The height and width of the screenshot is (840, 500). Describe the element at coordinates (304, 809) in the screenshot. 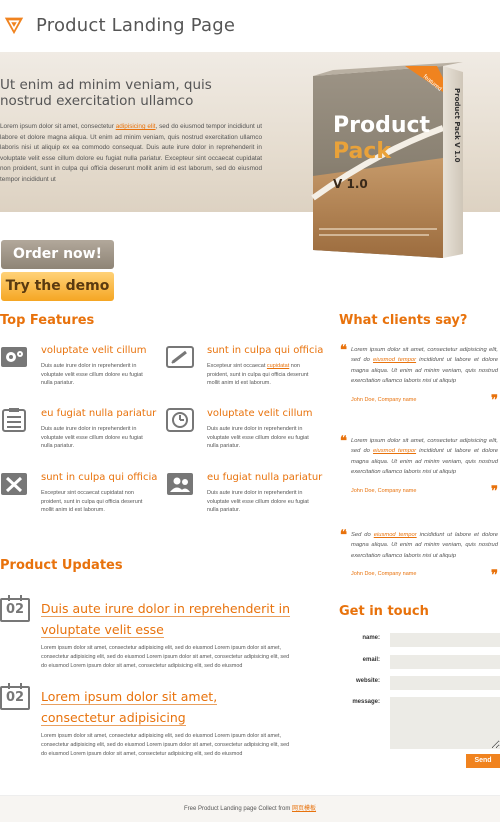

I see `footer-link: 网页模板` at that location.